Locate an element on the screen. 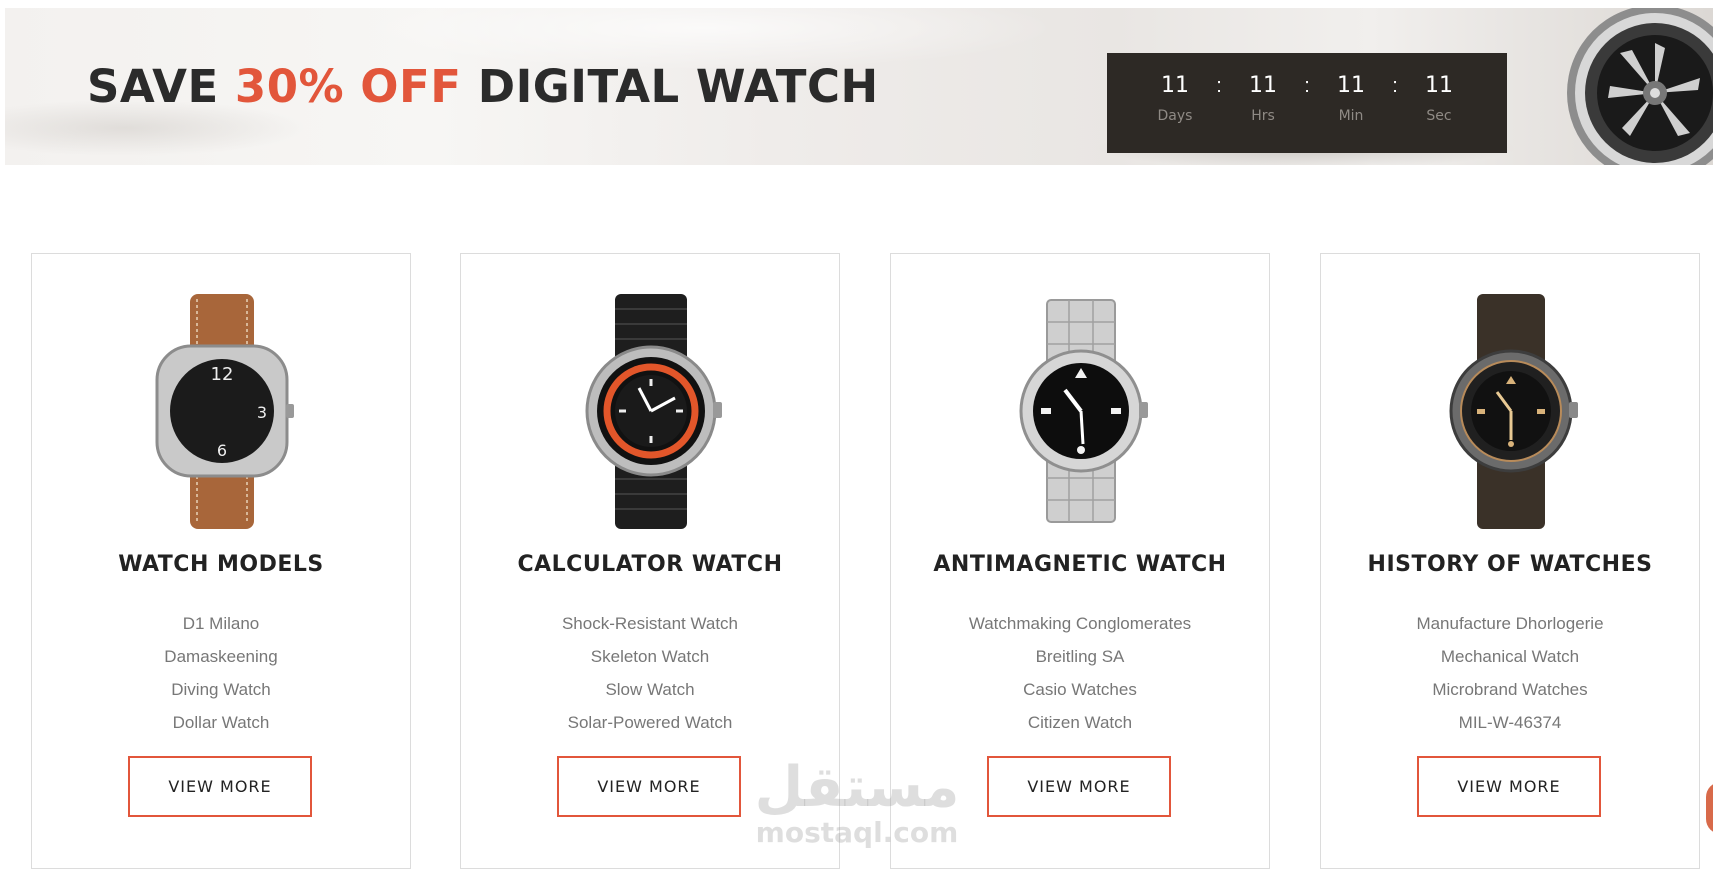 Image resolution: width=1713 pixels, height=870 pixels. countdown-days: 11 Days is located at coordinates (1175, 98).